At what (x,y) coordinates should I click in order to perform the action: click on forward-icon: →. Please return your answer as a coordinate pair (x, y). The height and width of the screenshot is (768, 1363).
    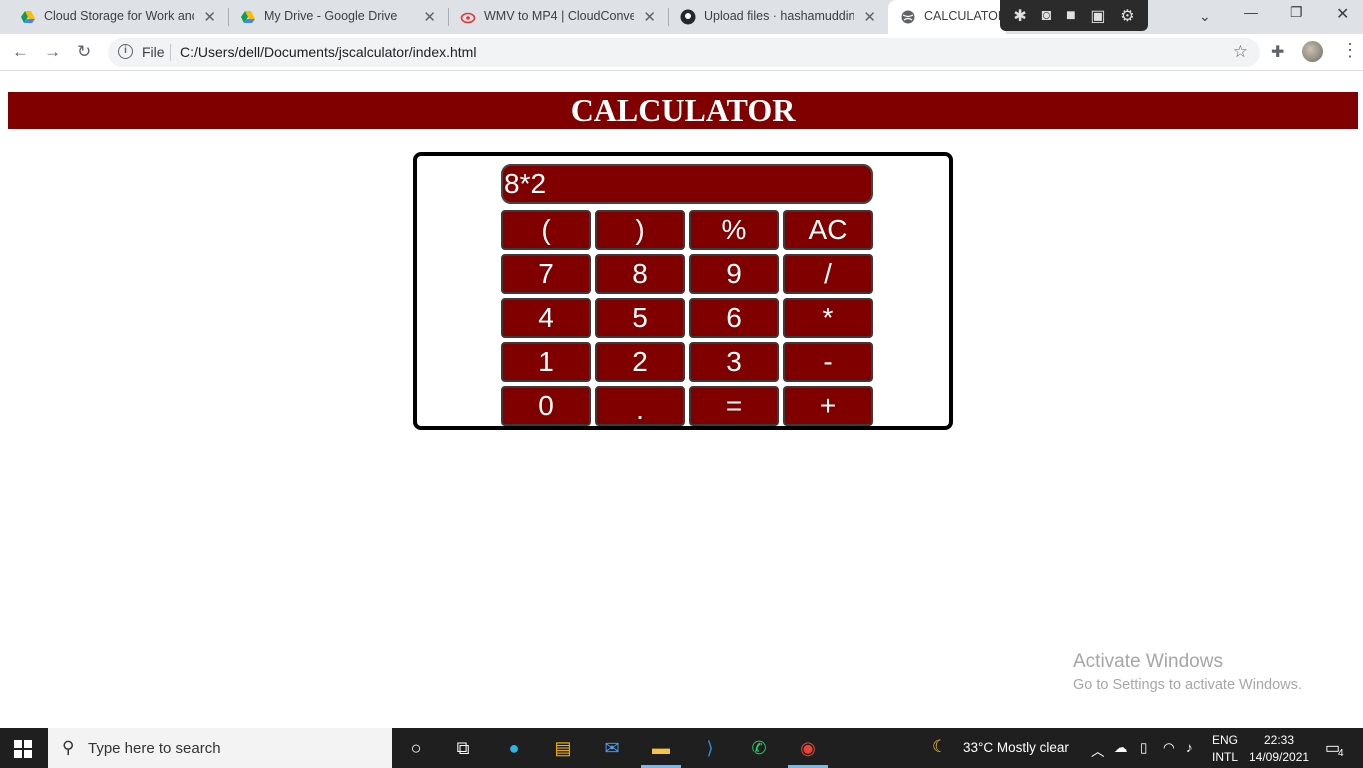
    Looking at the image, I should click on (52, 52).